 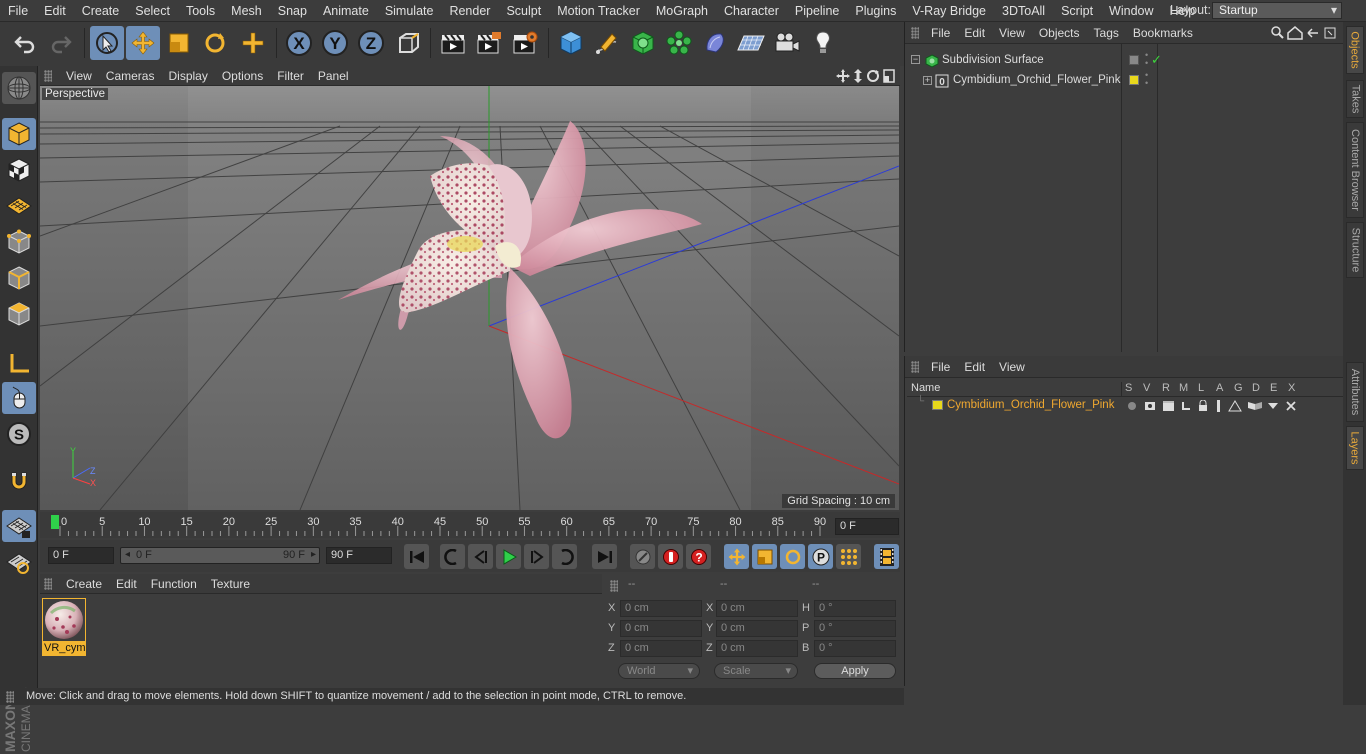 I want to click on render-settings-button, so click(x=525, y=43).